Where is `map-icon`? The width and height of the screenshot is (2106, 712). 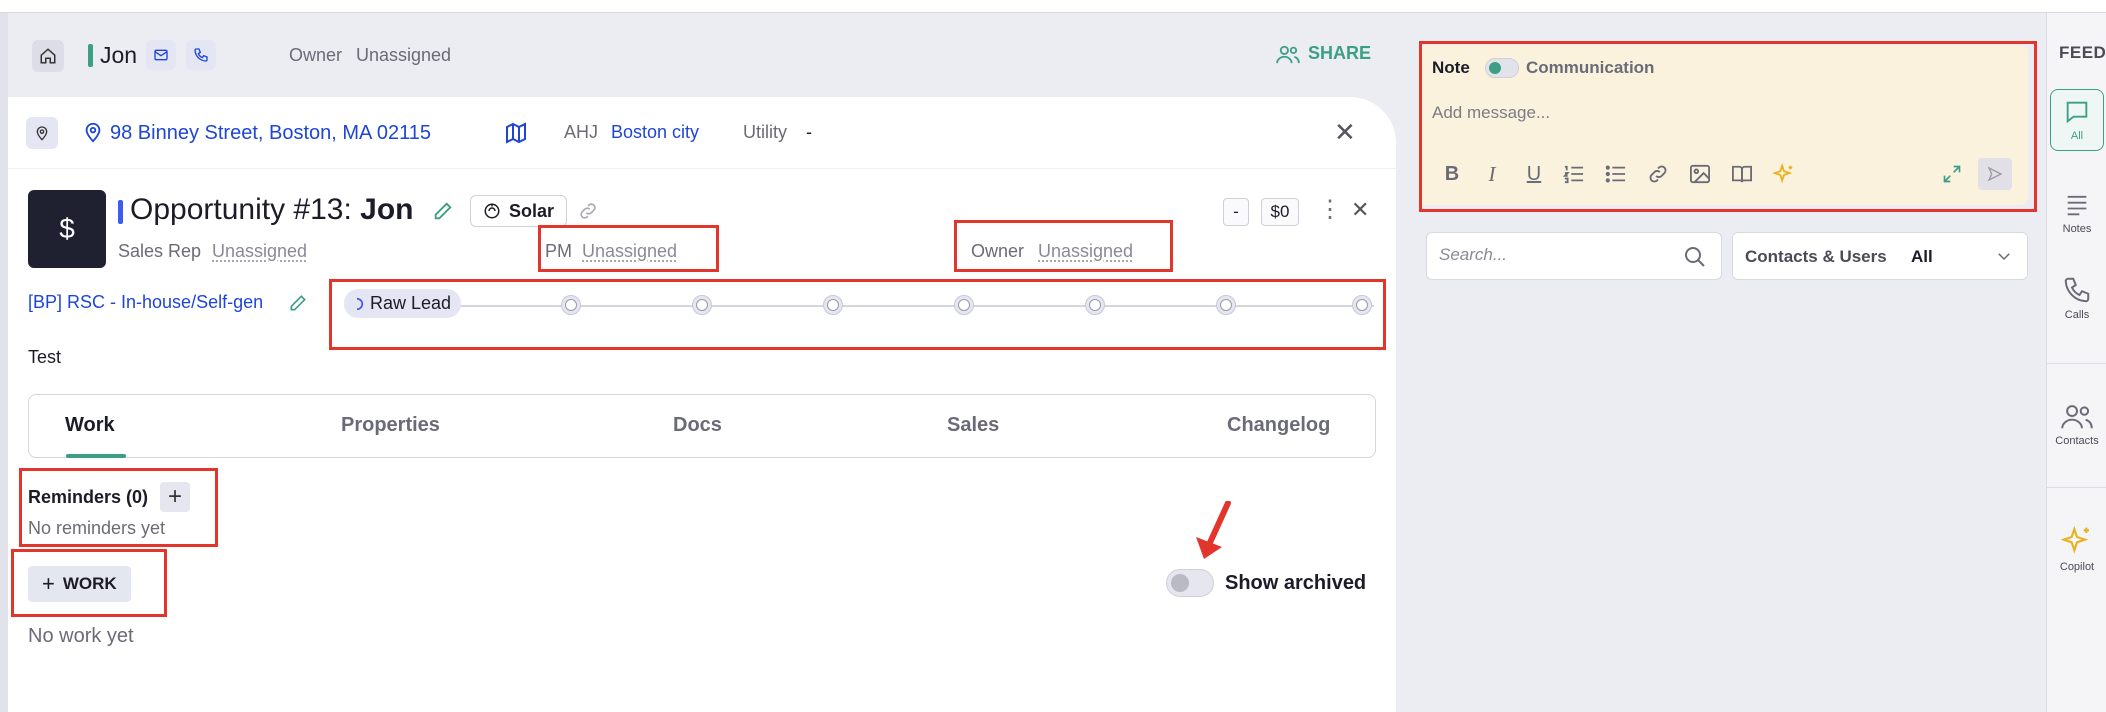
map-icon is located at coordinates (516, 135).